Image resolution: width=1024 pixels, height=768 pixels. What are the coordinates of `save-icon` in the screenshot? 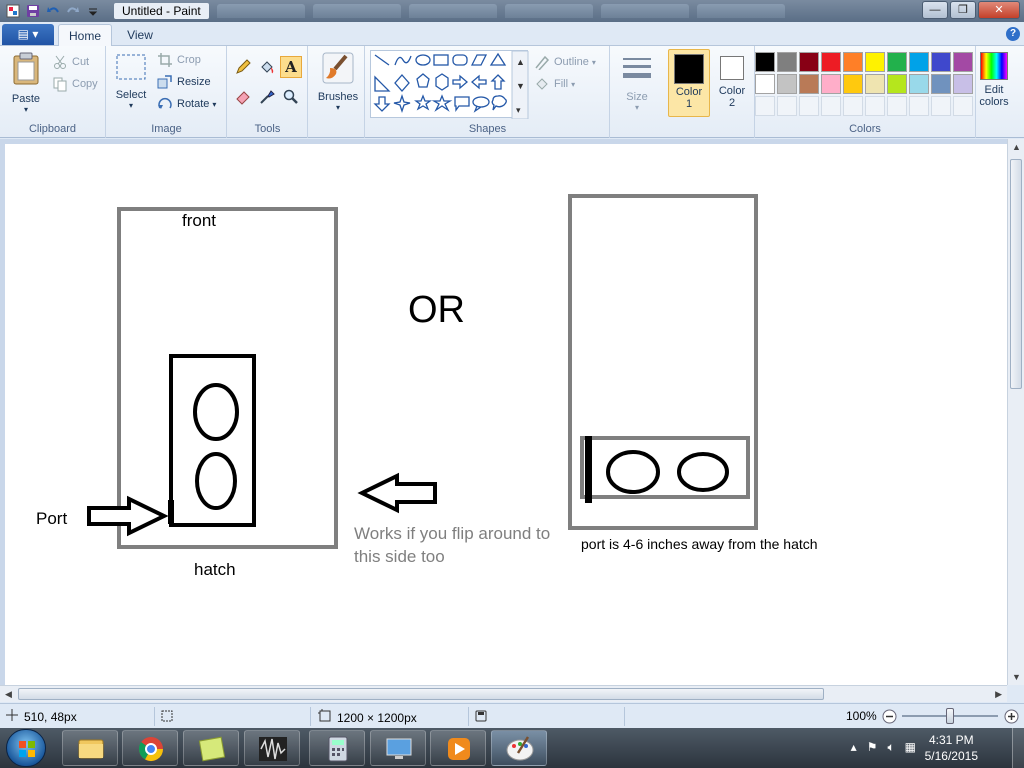 It's located at (33, 11).